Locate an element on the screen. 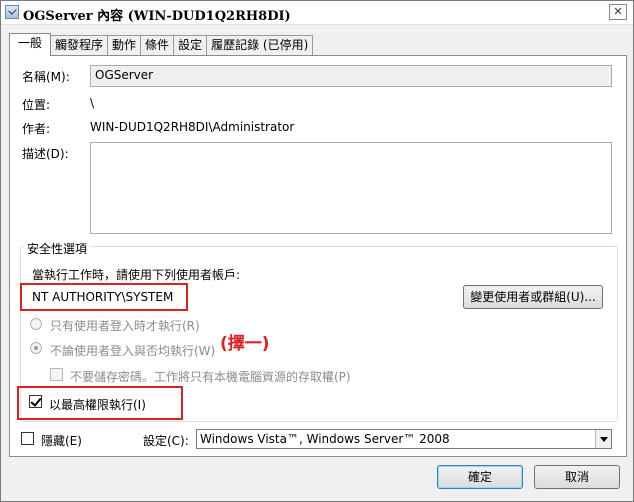 This screenshot has height=502, width=634. hidden-checkbox is located at coordinates (27, 438).